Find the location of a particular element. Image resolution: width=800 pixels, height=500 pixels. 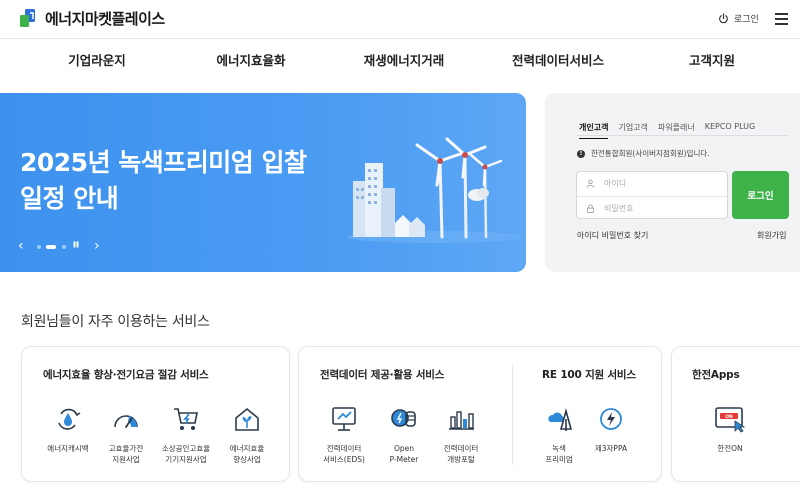

eco-house-icon is located at coordinates (247, 419).